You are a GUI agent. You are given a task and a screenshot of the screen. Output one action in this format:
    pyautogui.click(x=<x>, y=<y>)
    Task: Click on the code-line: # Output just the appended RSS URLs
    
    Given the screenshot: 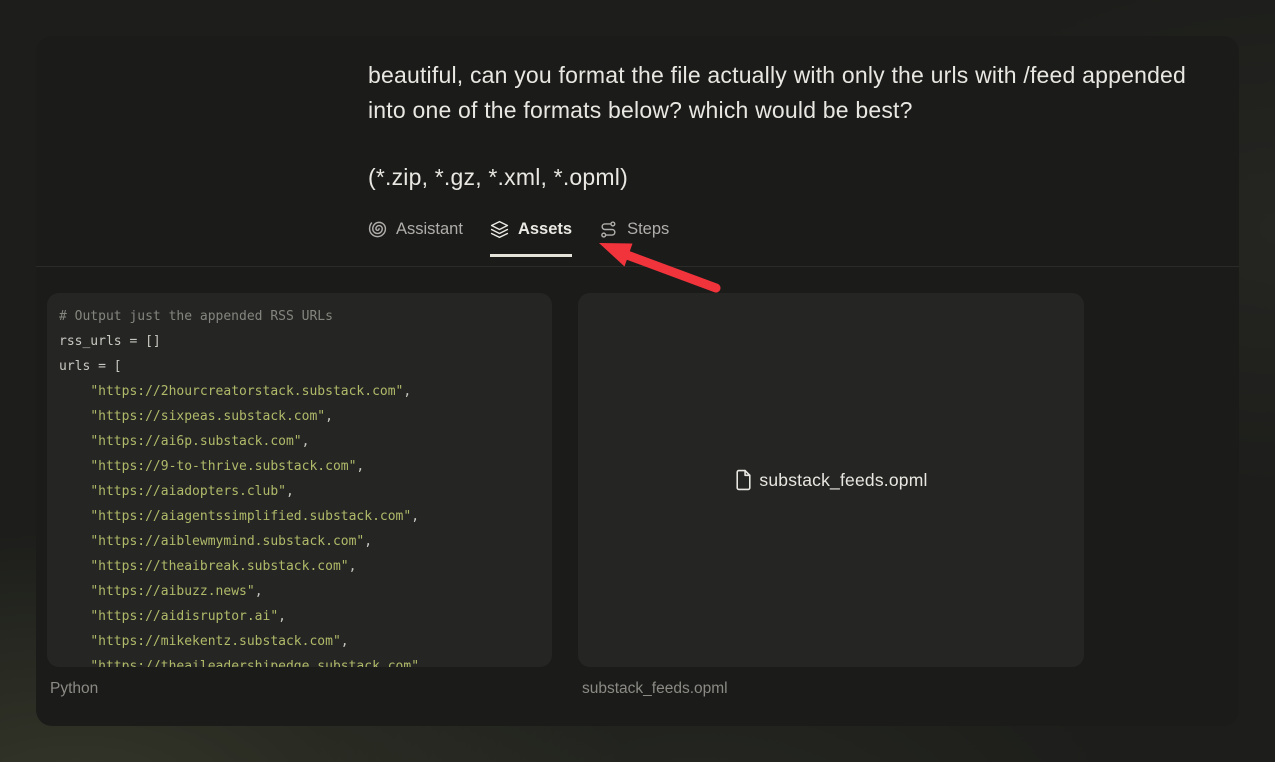 What is the action you would take?
    pyautogui.click(x=196, y=316)
    